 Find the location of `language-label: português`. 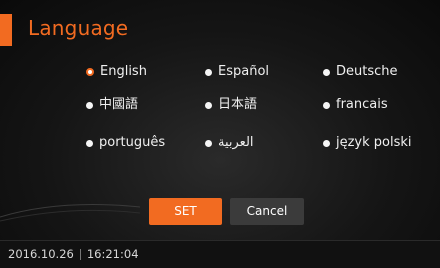

language-label: português is located at coordinates (132, 142).